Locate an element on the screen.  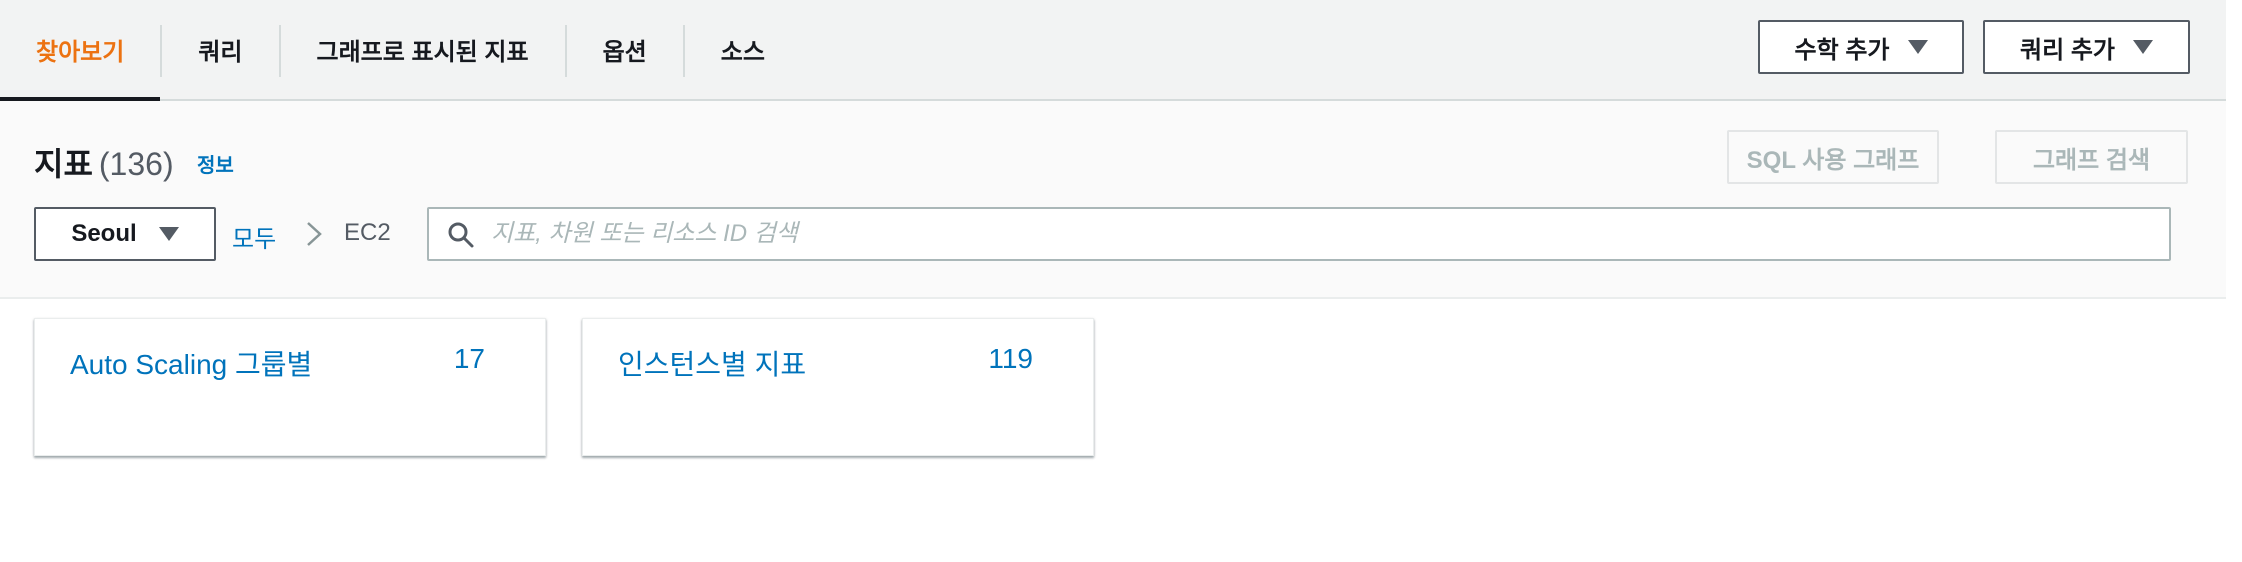
namespace-card-auto-scaling: Auto Scaling 그룹별 17 is located at coordinates (290, 387).